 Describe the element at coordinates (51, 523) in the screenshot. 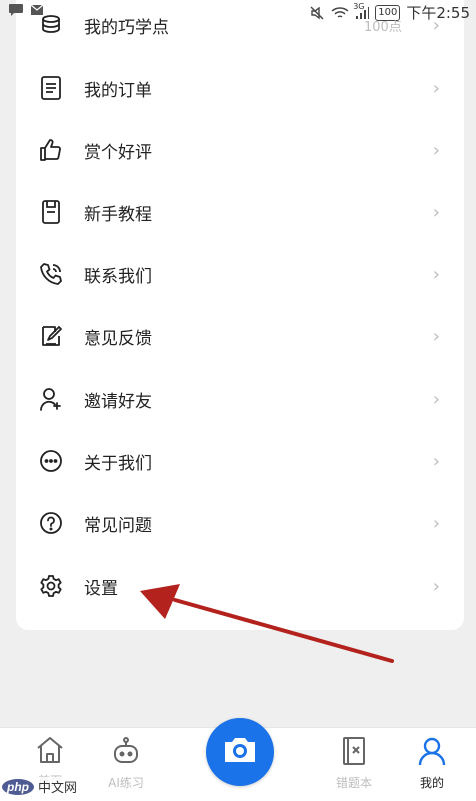

I see `question-icon` at that location.